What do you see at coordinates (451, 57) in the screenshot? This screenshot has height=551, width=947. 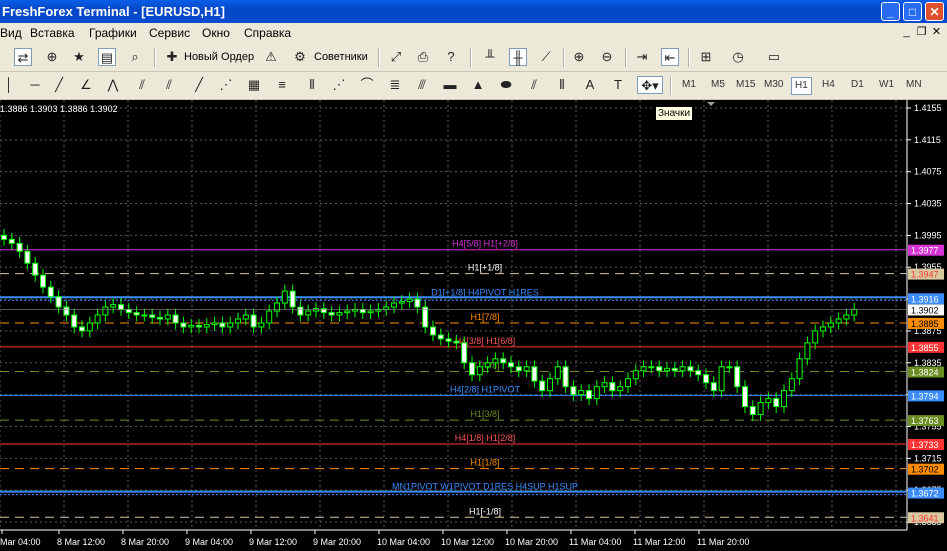 I see `help-icon: ?` at bounding box center [451, 57].